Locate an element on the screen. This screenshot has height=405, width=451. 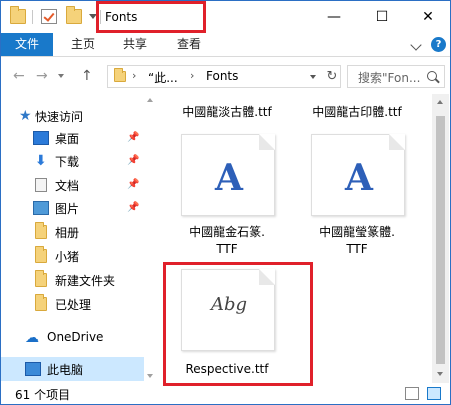
sidebar-item-label: 文档 is located at coordinates (67, 186).